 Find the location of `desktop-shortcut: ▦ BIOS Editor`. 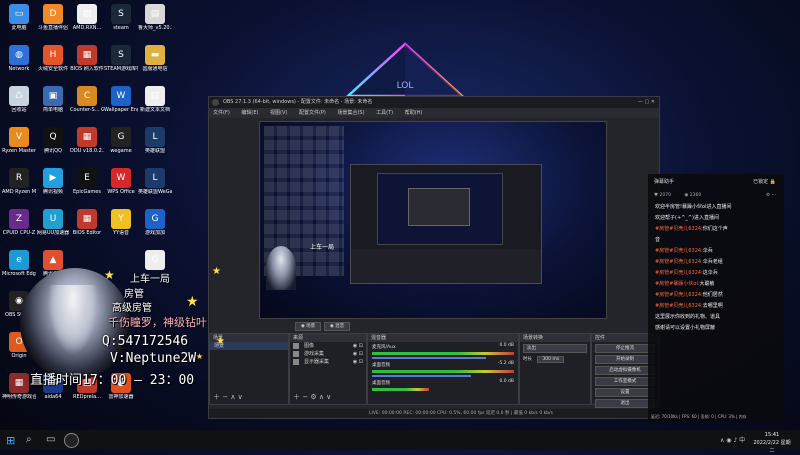

desktop-shortcut: ▦ BIOS Editor is located at coordinates (87, 222).